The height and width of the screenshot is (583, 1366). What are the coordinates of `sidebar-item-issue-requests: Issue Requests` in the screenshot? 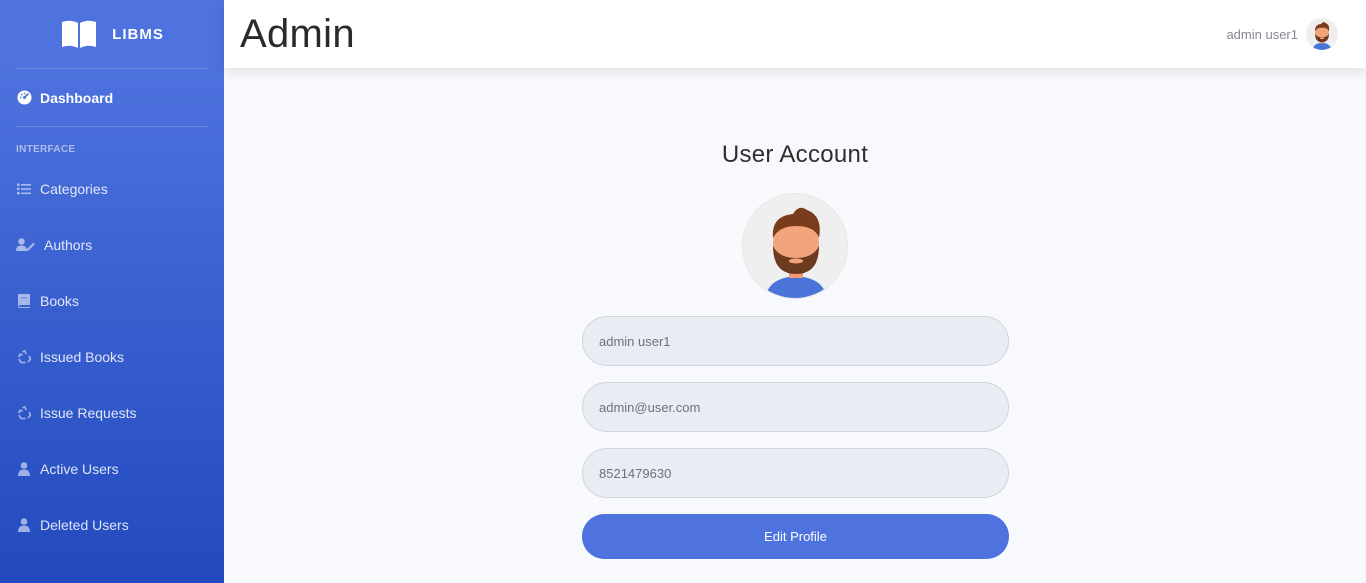 It's located at (112, 413).